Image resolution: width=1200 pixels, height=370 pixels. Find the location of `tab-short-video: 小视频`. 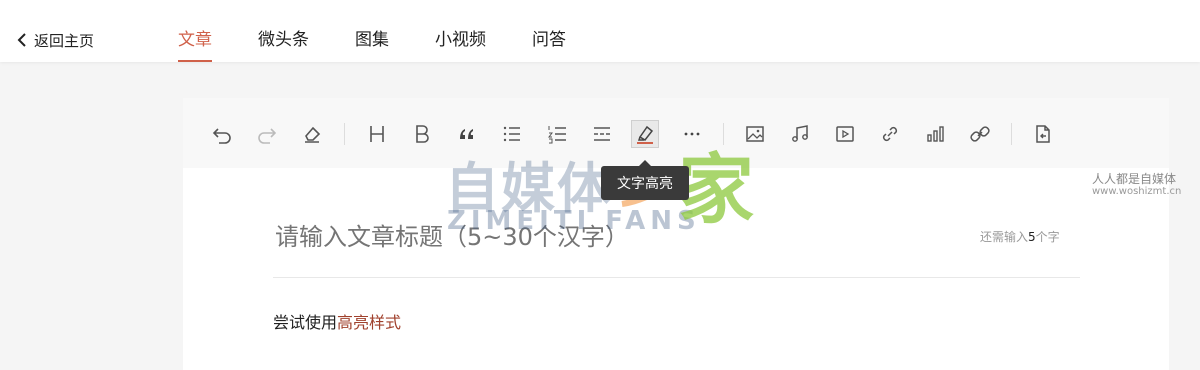

tab-short-video: 小视频 is located at coordinates (460, 43).